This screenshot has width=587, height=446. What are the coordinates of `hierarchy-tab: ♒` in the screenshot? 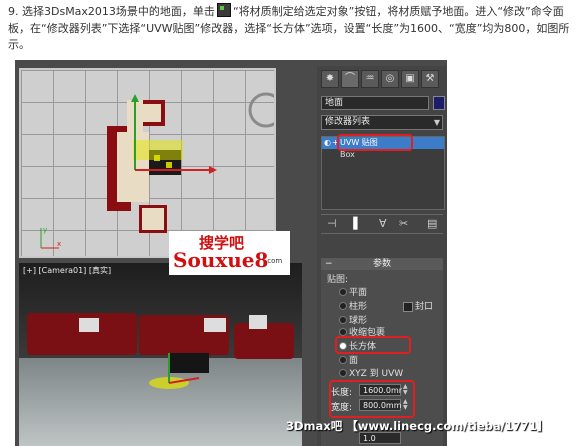 It's located at (370, 79).